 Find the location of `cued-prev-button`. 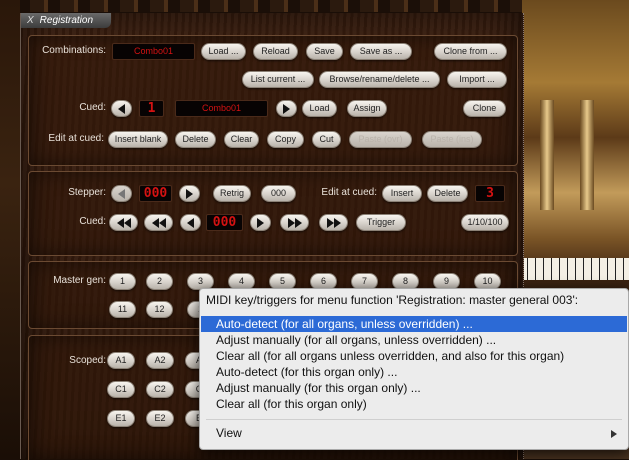

cued-prev-button is located at coordinates (121, 108).